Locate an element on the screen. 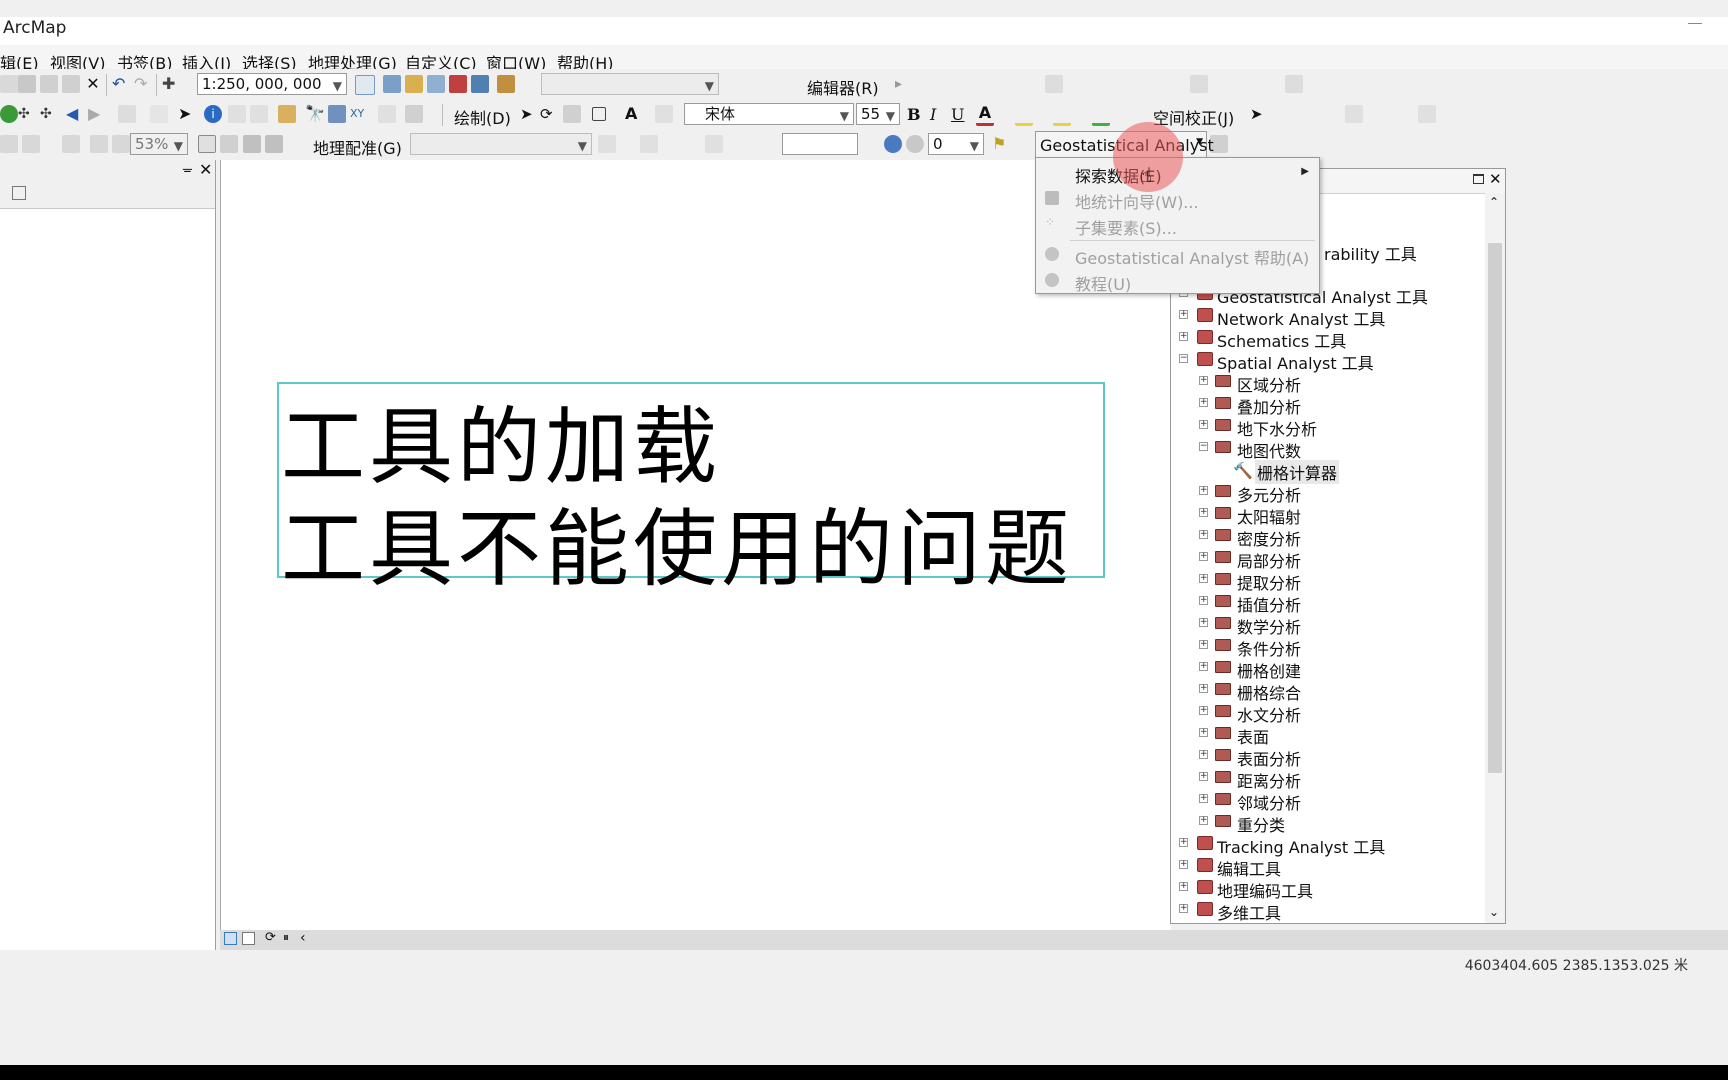 The width and height of the screenshot is (1728, 1080). find-icon: 🔭 is located at coordinates (315, 114).